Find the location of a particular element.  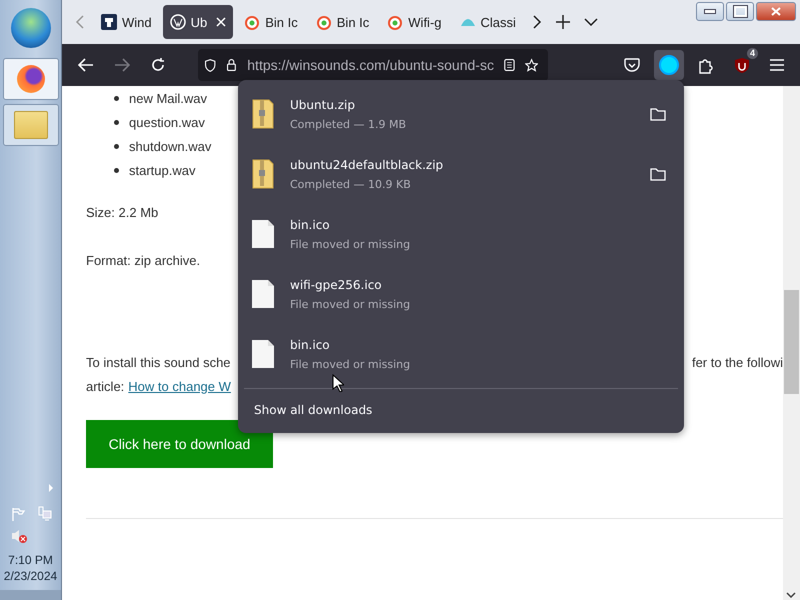

shield-extension-icon is located at coordinates (742, 65).